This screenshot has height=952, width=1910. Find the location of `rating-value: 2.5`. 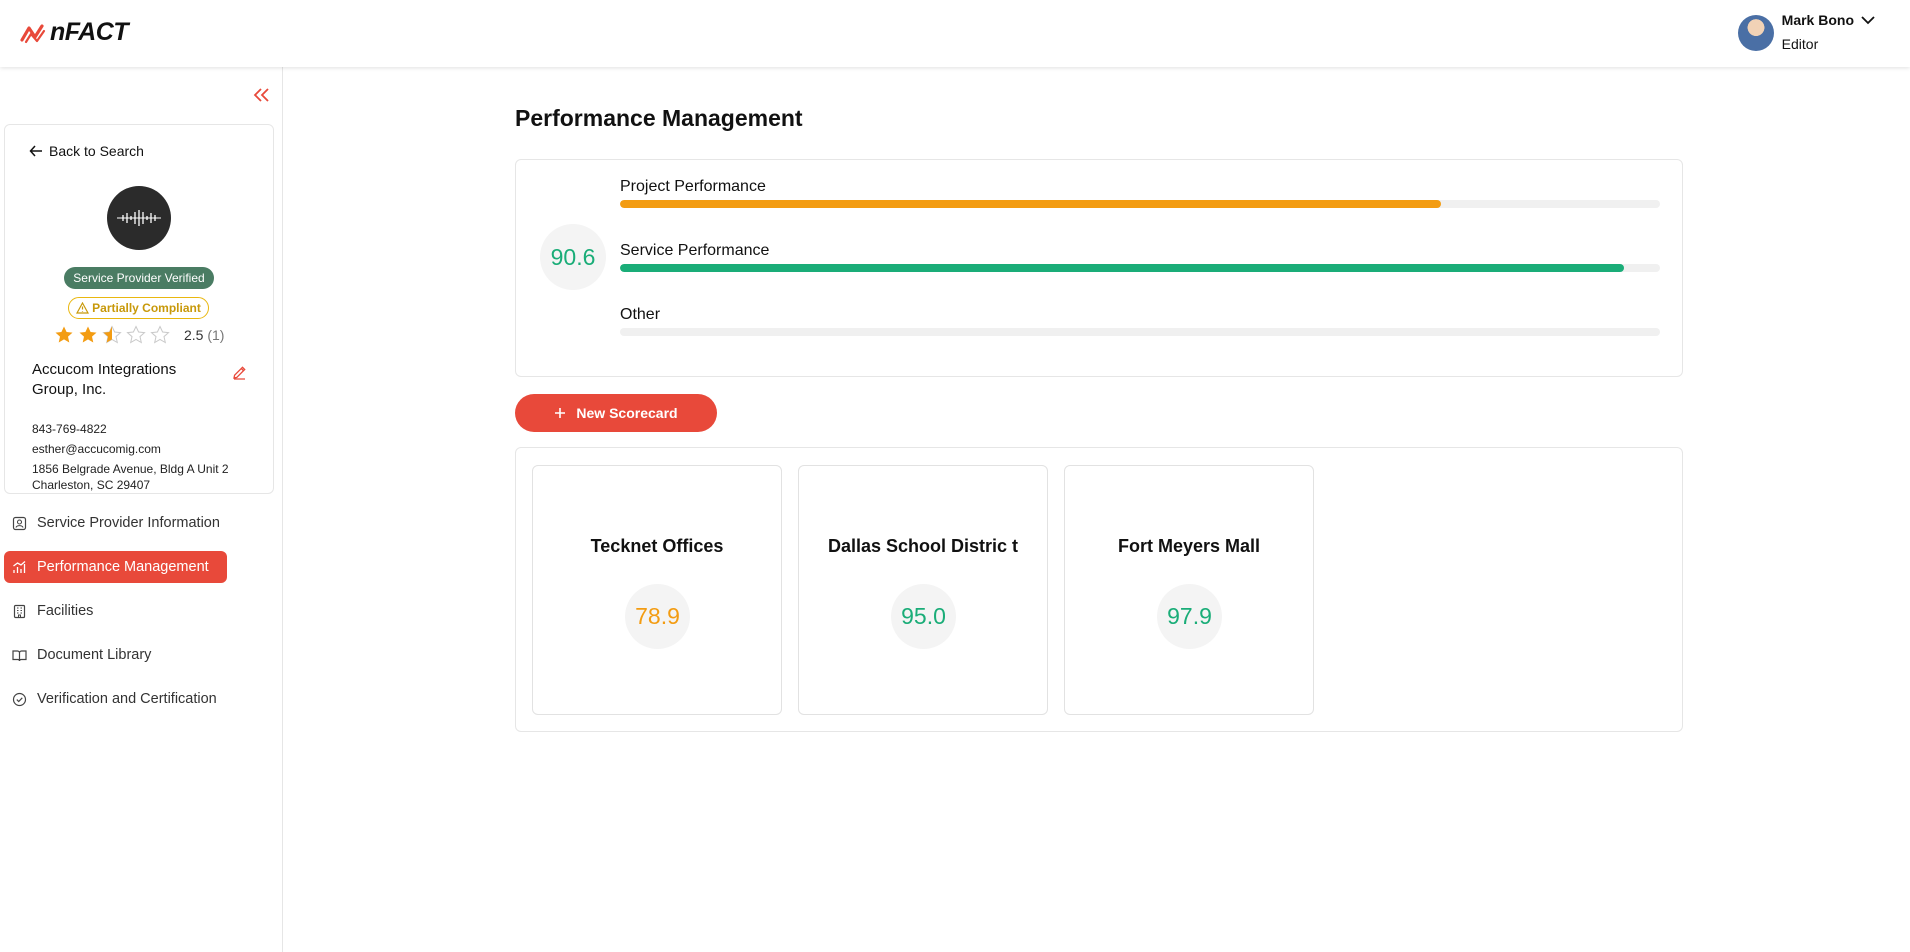

rating-value: 2.5 is located at coordinates (194, 335).